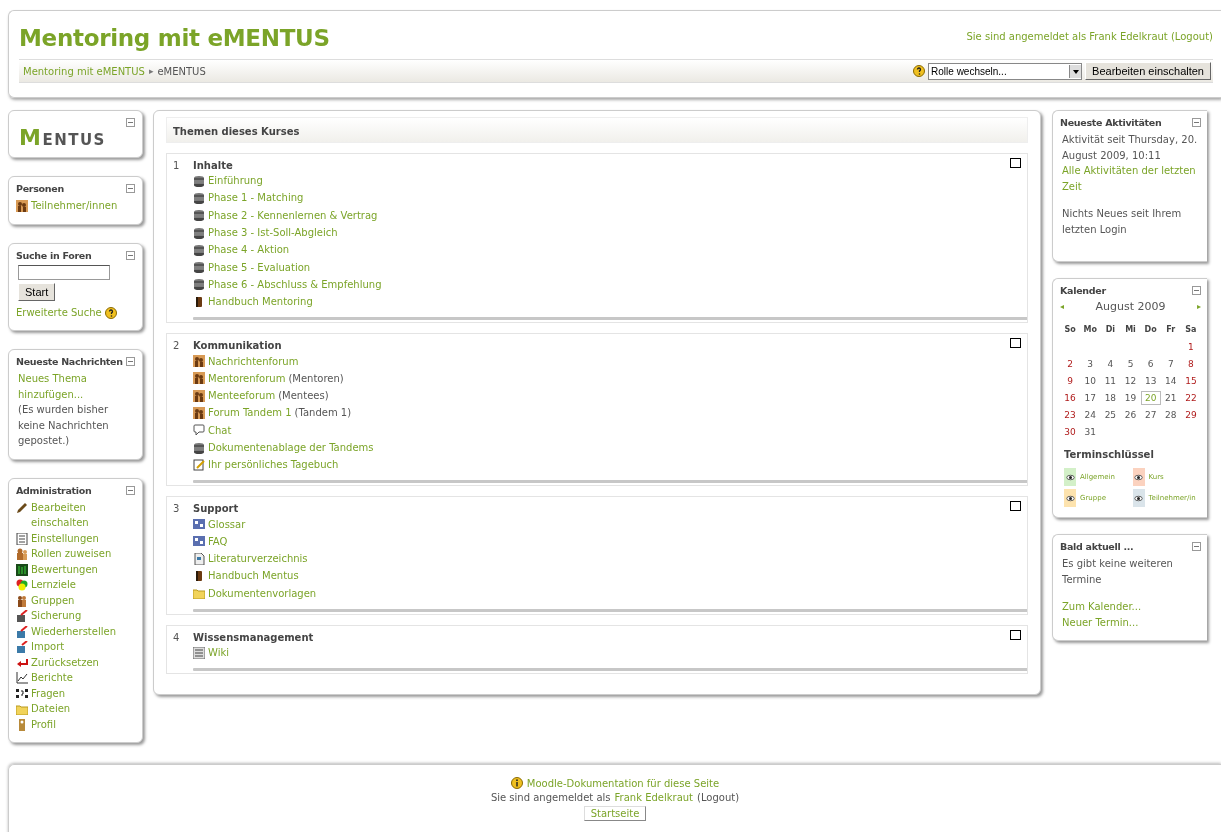  I want to click on search-field, so click(64, 272).